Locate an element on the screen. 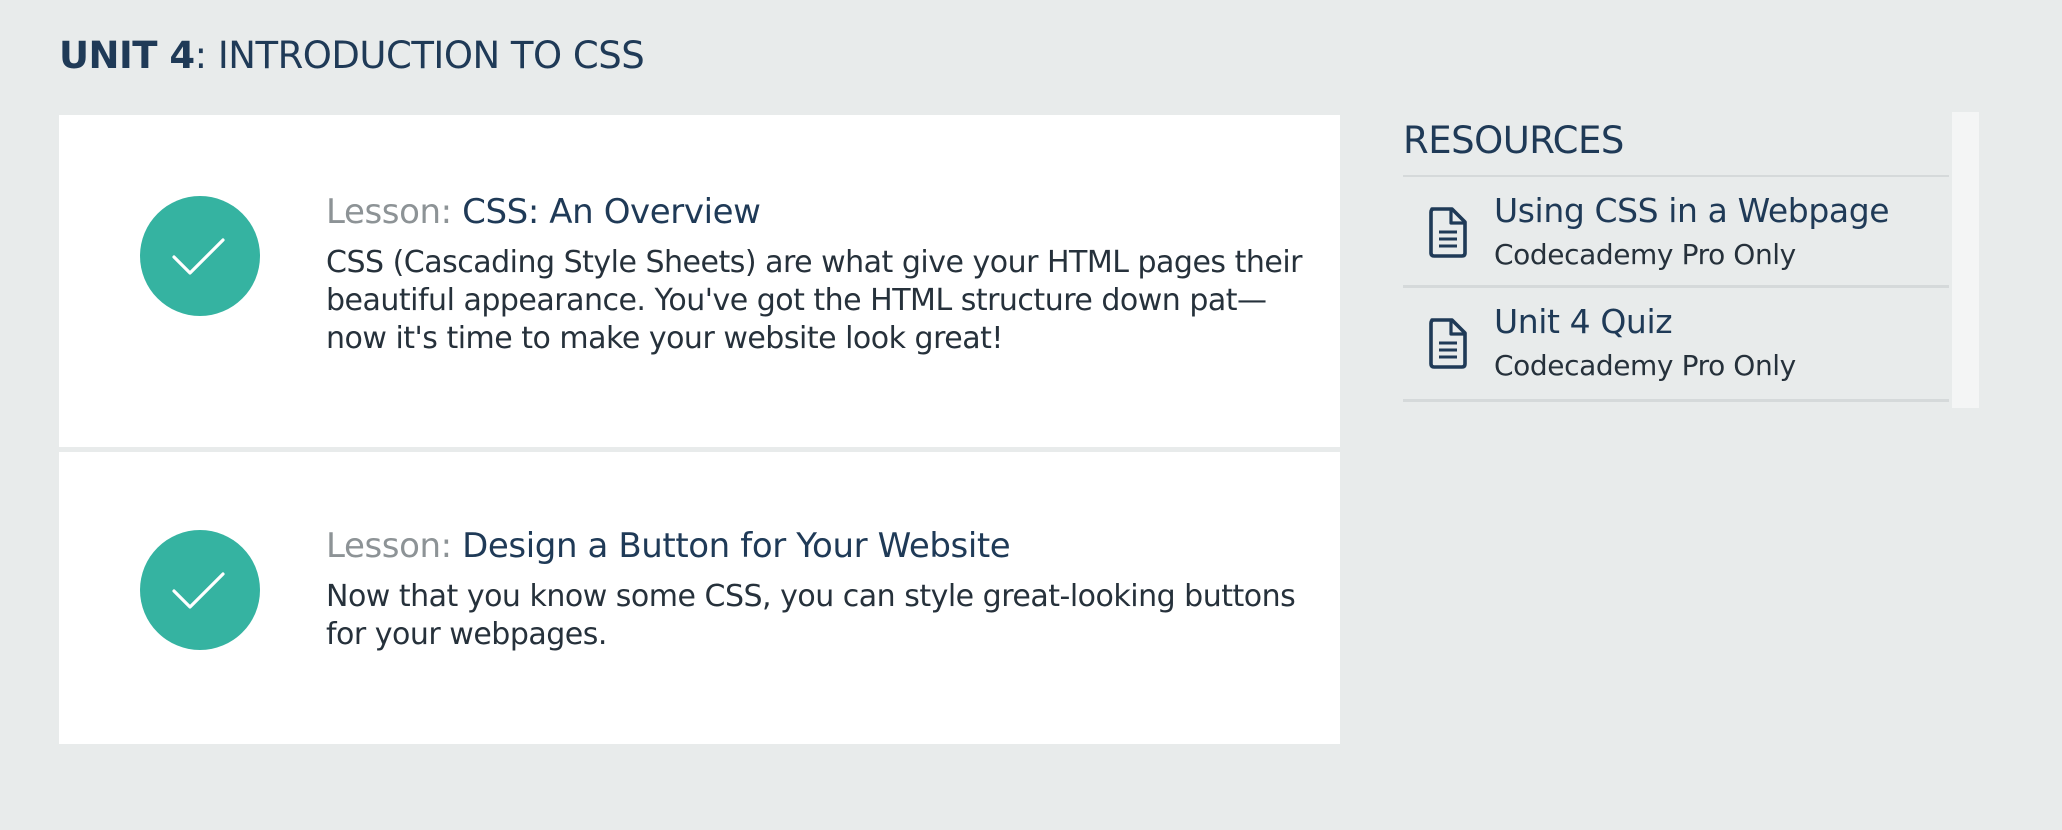 The height and width of the screenshot is (830, 2062). unit-title: UNIT 4: INTRODUCTION TO CSS is located at coordinates (352, 56).